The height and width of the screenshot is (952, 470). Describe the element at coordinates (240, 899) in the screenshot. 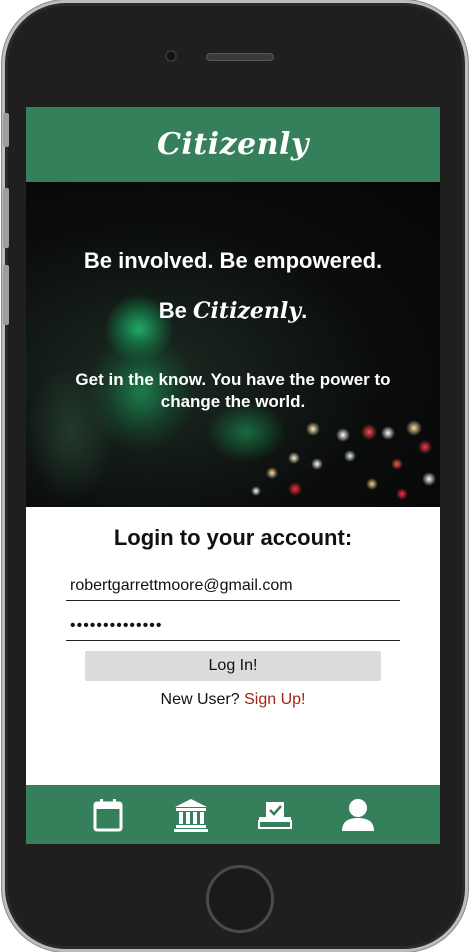

I see `home-button` at that location.